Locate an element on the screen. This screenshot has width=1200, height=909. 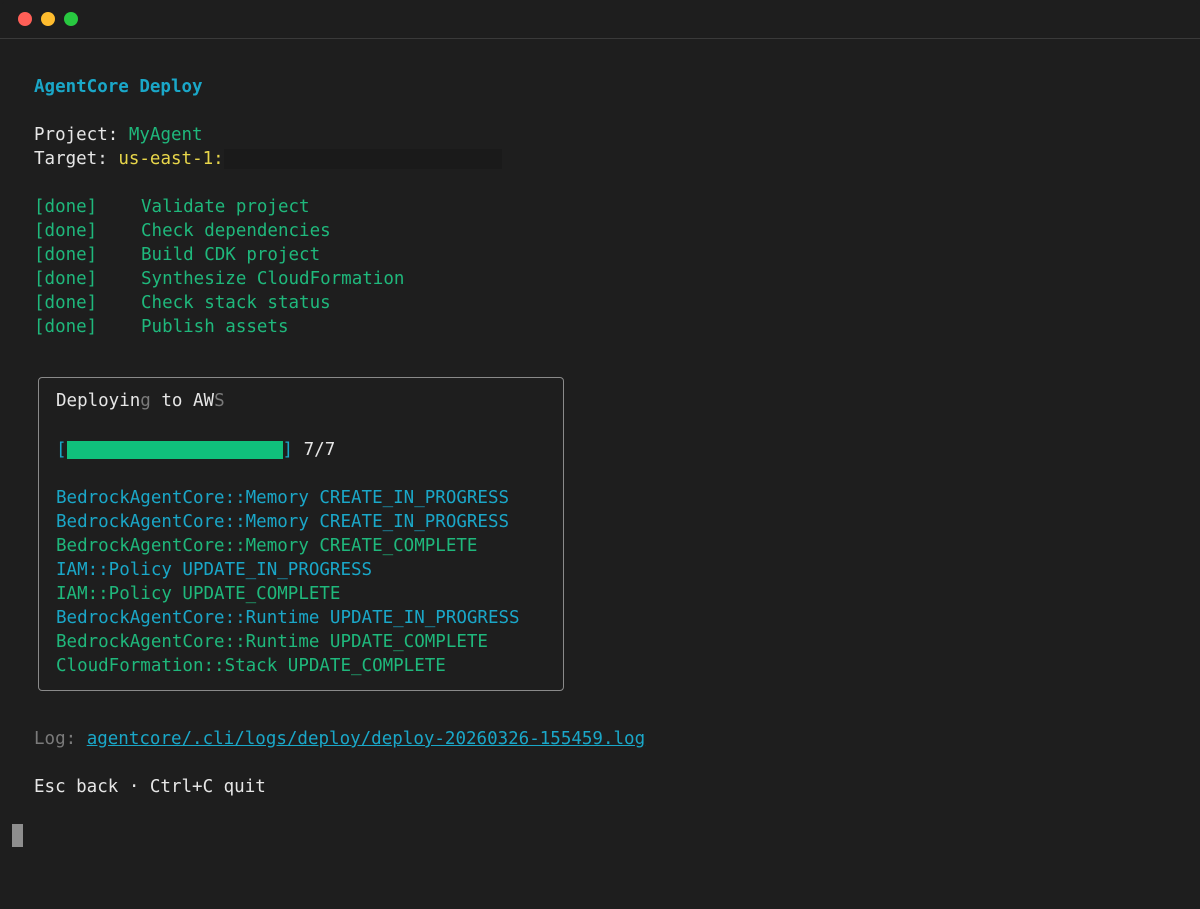
deploy-step: [done] Synthesize CloudFormation is located at coordinates (219, 279).